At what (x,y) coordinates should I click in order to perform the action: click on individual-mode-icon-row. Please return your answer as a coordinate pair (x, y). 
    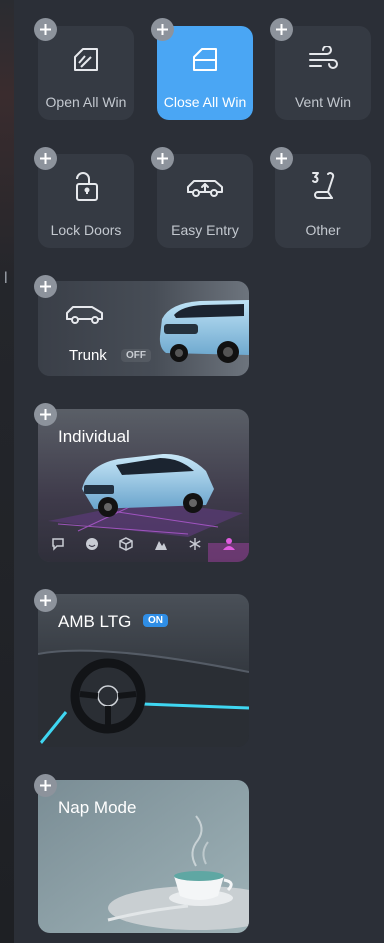
    Looking at the image, I should click on (143, 544).